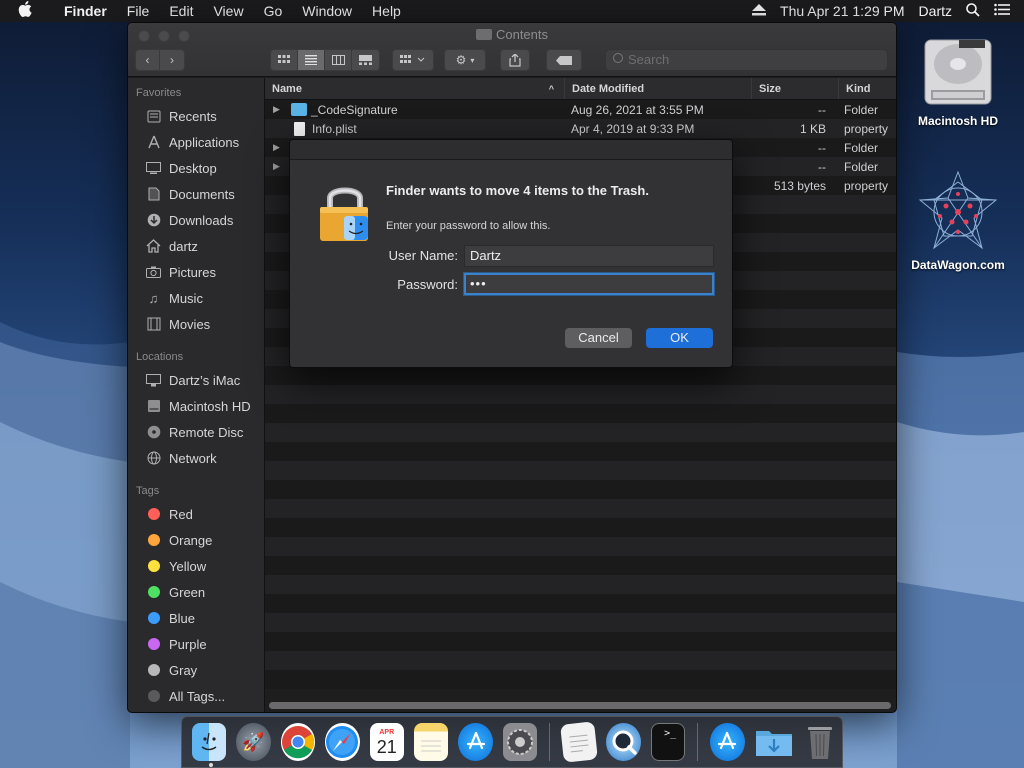 This screenshot has width=1024, height=768. I want to click on sidebar-item-network: Network, so click(196, 458).